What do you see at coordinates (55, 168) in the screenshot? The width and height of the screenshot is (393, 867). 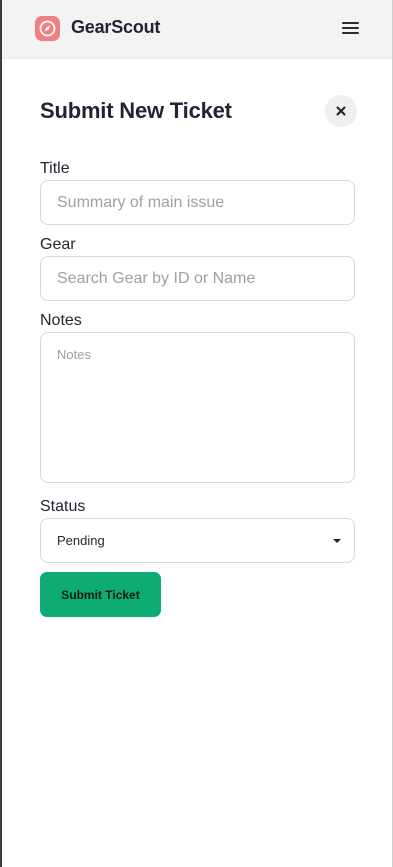 I see `title-label: Title` at bounding box center [55, 168].